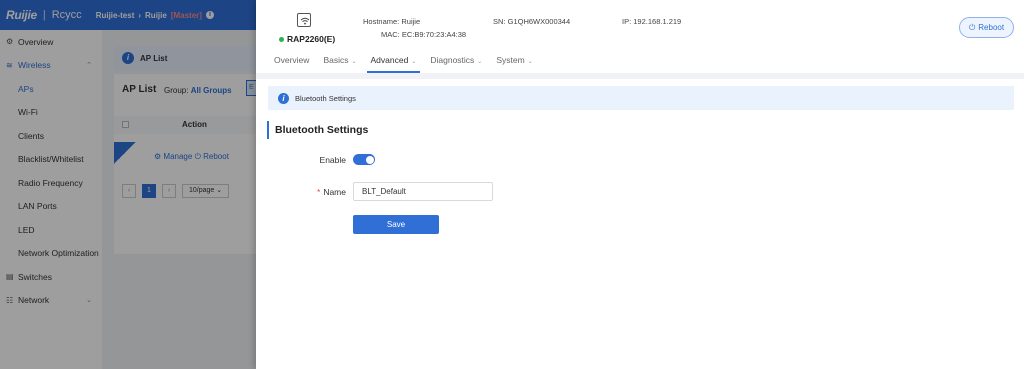 Image resolution: width=1024 pixels, height=369 pixels. Describe the element at coordinates (281, 39) in the screenshot. I see `online-status-dot` at that location.